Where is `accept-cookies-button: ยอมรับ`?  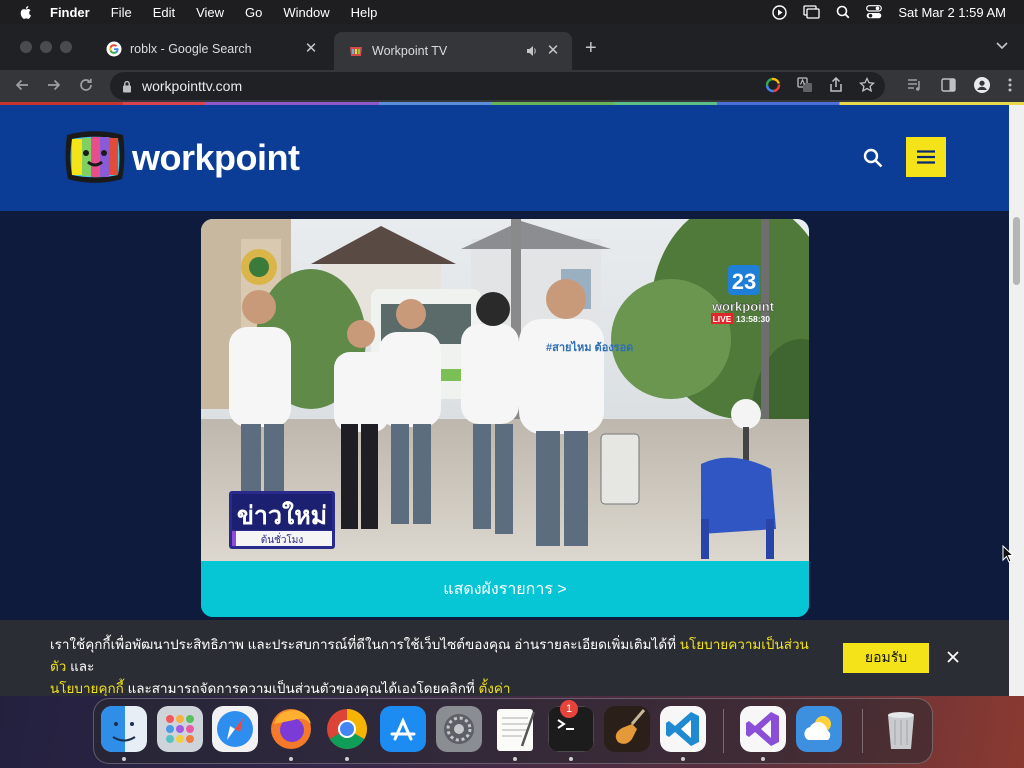 accept-cookies-button: ยอมรับ is located at coordinates (886, 658).